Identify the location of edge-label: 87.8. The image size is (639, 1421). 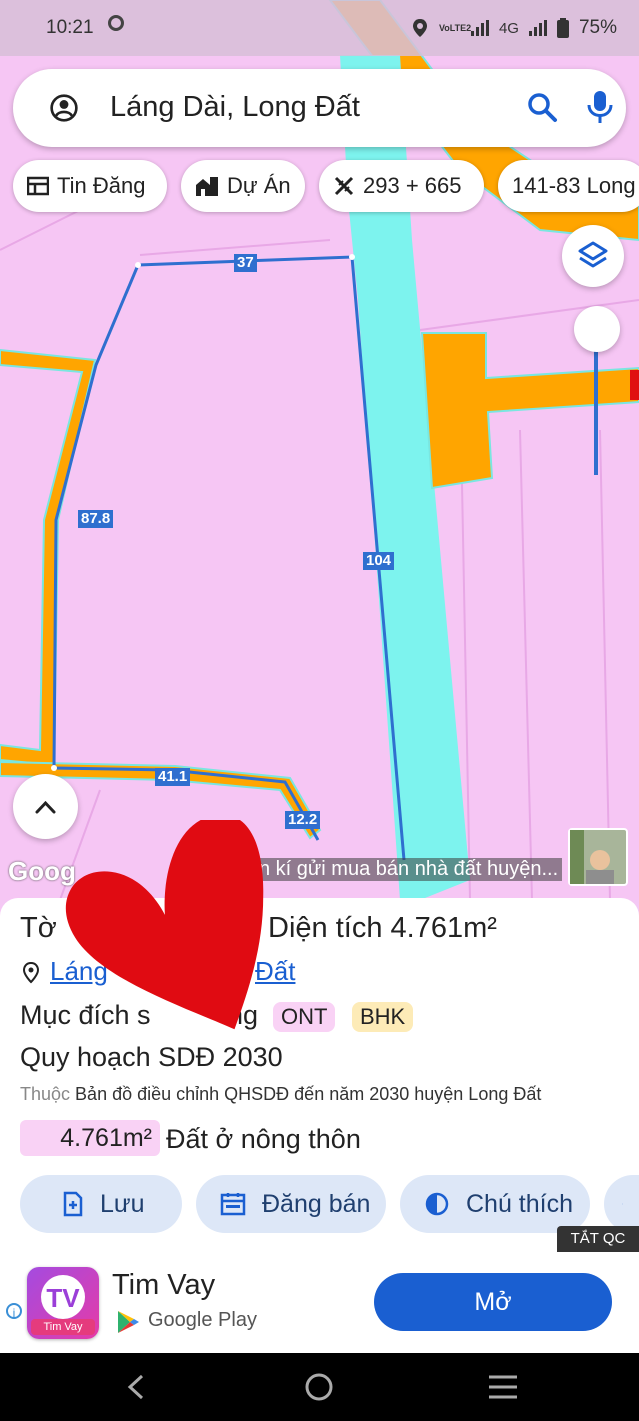
(96, 519).